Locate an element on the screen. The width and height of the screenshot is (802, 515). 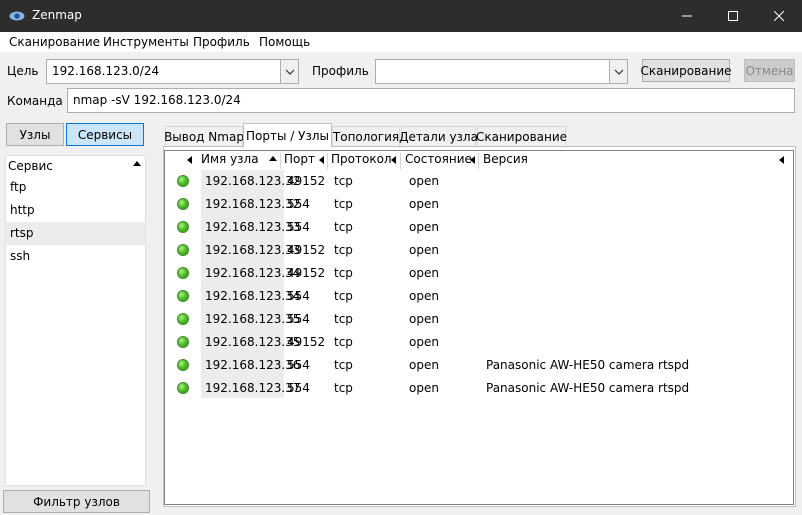
column-header-port: Порт is located at coordinates (299, 161).